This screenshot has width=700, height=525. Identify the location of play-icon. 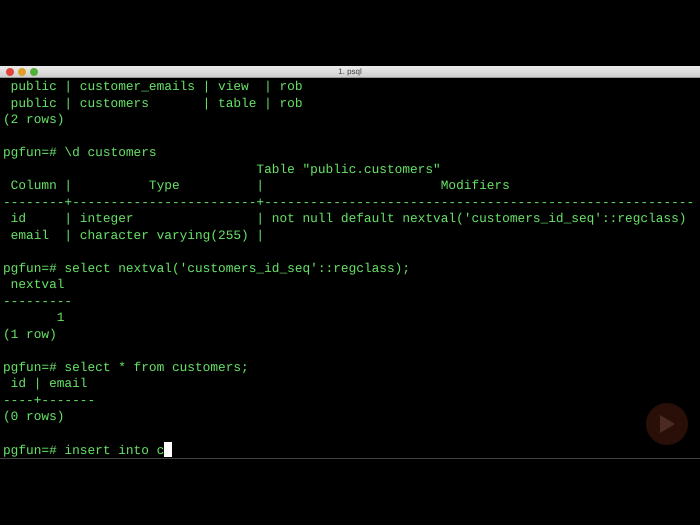
(667, 424).